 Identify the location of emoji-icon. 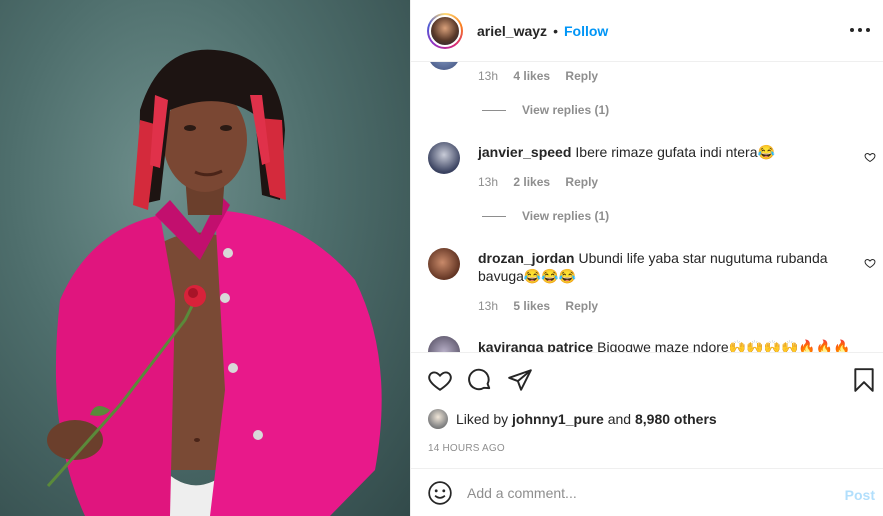
(440, 493).